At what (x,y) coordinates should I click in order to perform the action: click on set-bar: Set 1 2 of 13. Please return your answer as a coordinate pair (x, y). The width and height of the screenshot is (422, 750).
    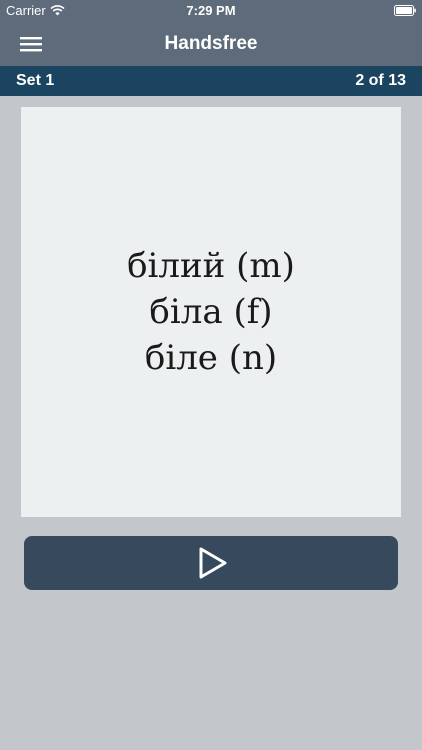
    Looking at the image, I should click on (211, 81).